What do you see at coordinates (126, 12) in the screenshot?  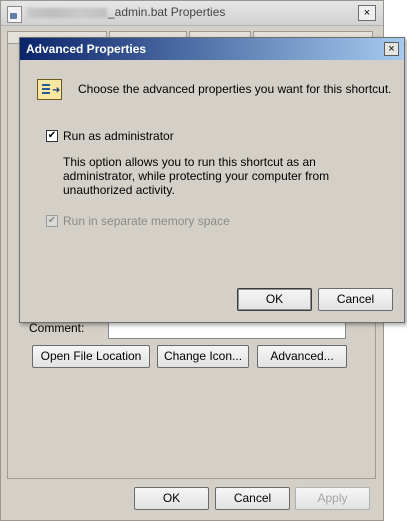 I see `properties-title: _admin.bat Properties` at bounding box center [126, 12].